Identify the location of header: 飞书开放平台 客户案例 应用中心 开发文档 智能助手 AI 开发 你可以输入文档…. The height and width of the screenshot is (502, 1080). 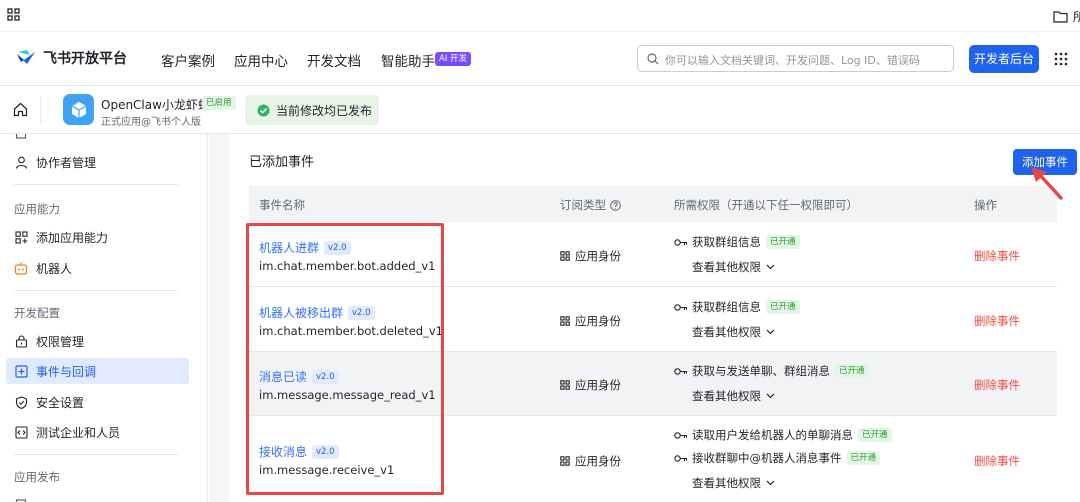
(540, 59).